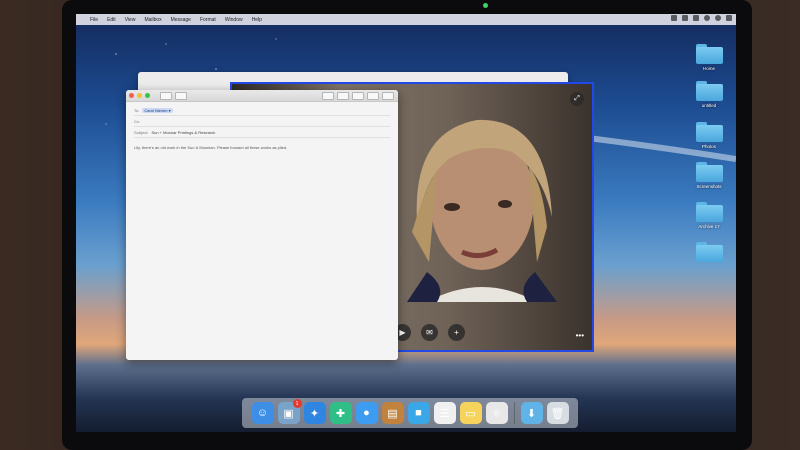 The image size is (800, 450). What do you see at coordinates (94, 20) in the screenshot?
I see `menu-file: File` at bounding box center [94, 20].